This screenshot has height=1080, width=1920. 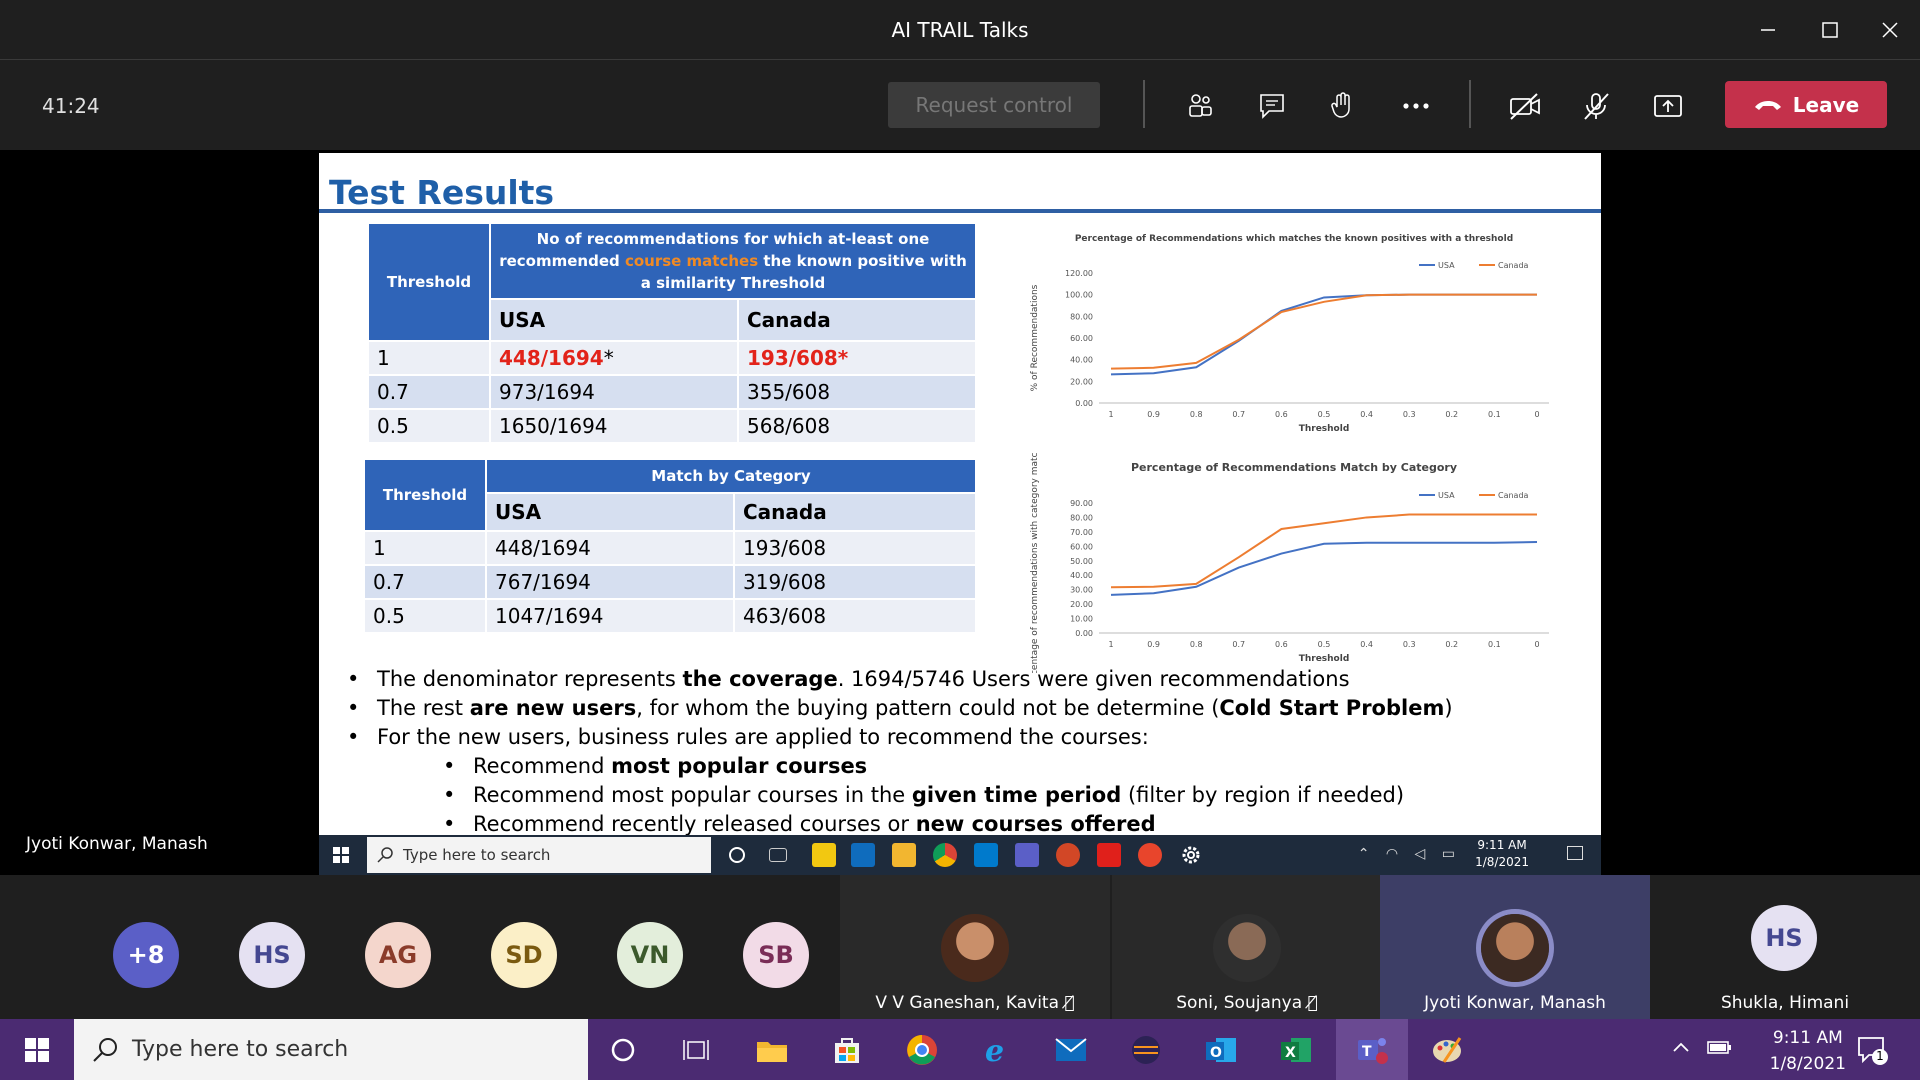 I want to click on shared-clock: 9:11 AM 1/8/2021, so click(x=1502, y=854).